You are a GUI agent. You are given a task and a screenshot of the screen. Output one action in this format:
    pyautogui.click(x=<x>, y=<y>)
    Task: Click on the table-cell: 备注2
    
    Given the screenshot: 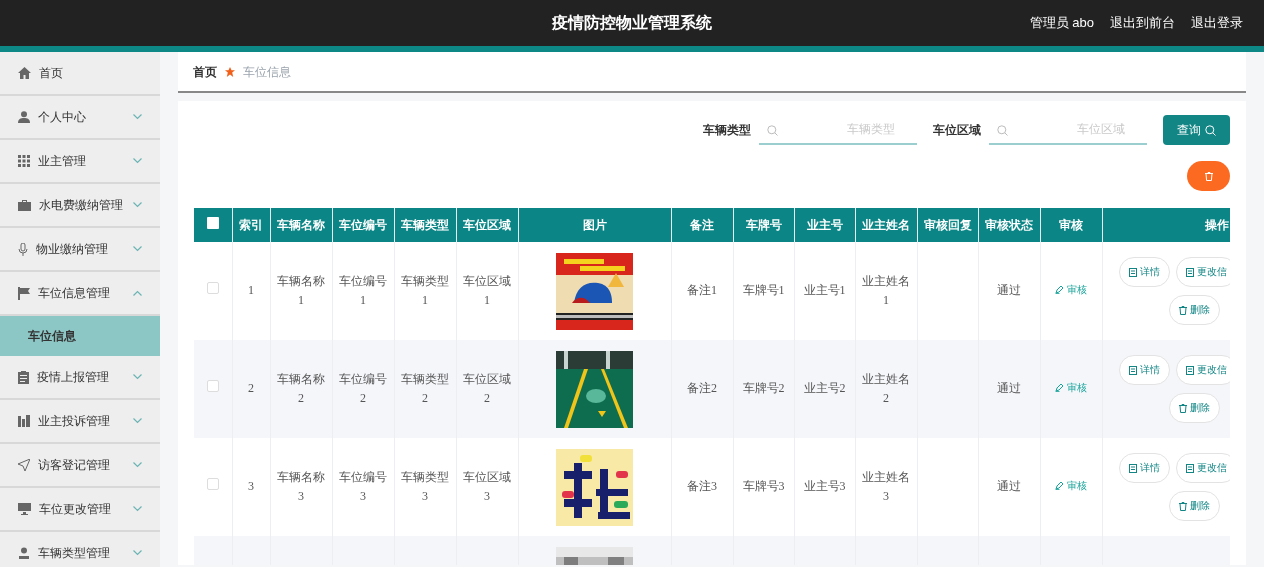 What is the action you would take?
    pyautogui.click(x=702, y=389)
    